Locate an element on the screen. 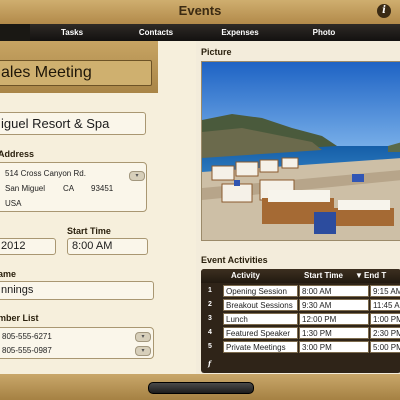  col-start-time: Start Time is located at coordinates (323, 275).